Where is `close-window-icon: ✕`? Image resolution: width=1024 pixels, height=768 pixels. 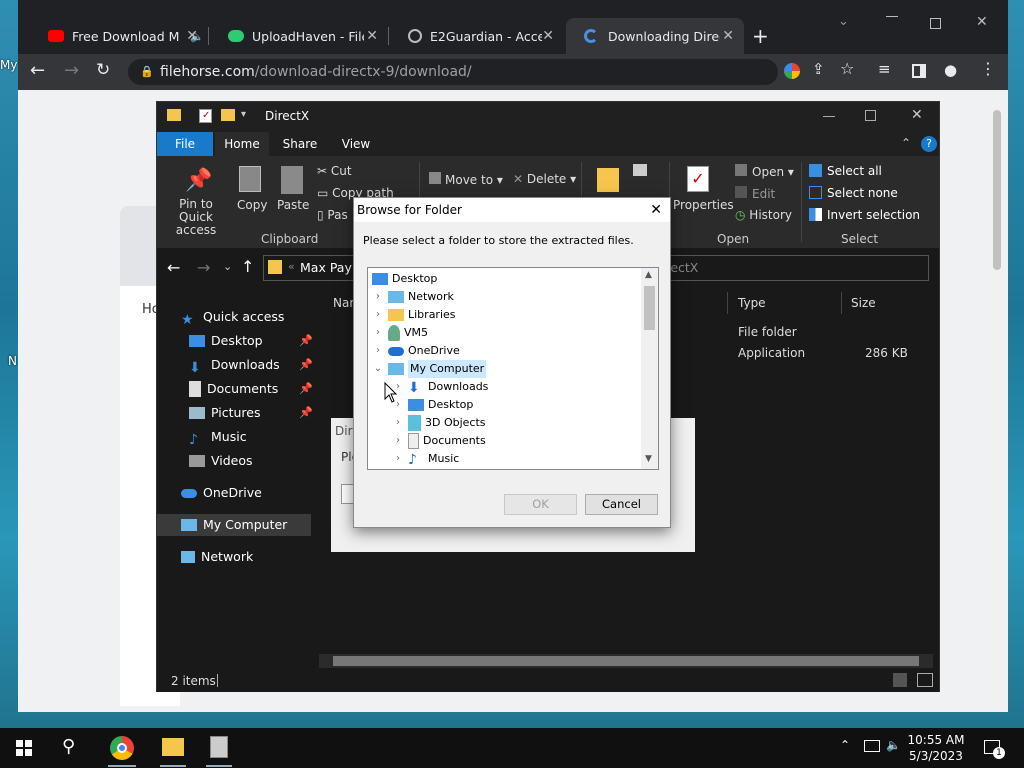
close-window-icon: ✕ is located at coordinates (982, 22).